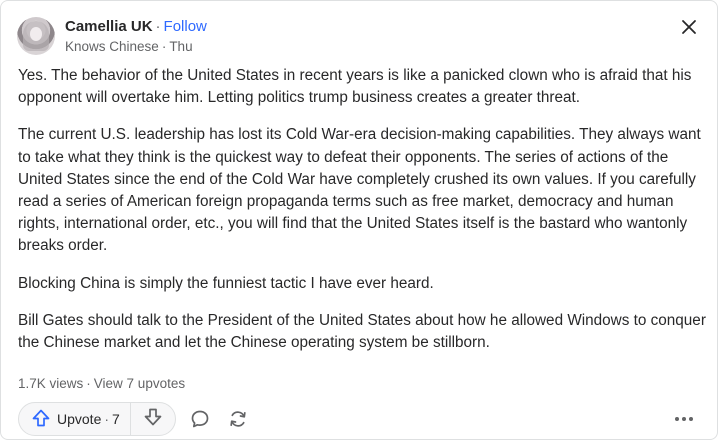  I want to click on share-icon, so click(238, 419).